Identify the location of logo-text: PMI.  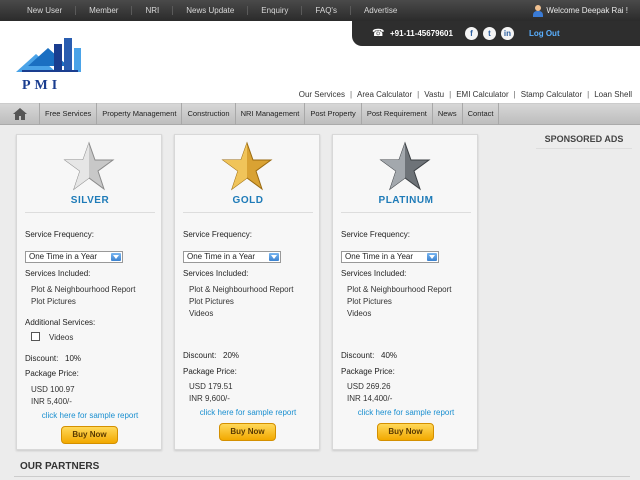
(42, 85).